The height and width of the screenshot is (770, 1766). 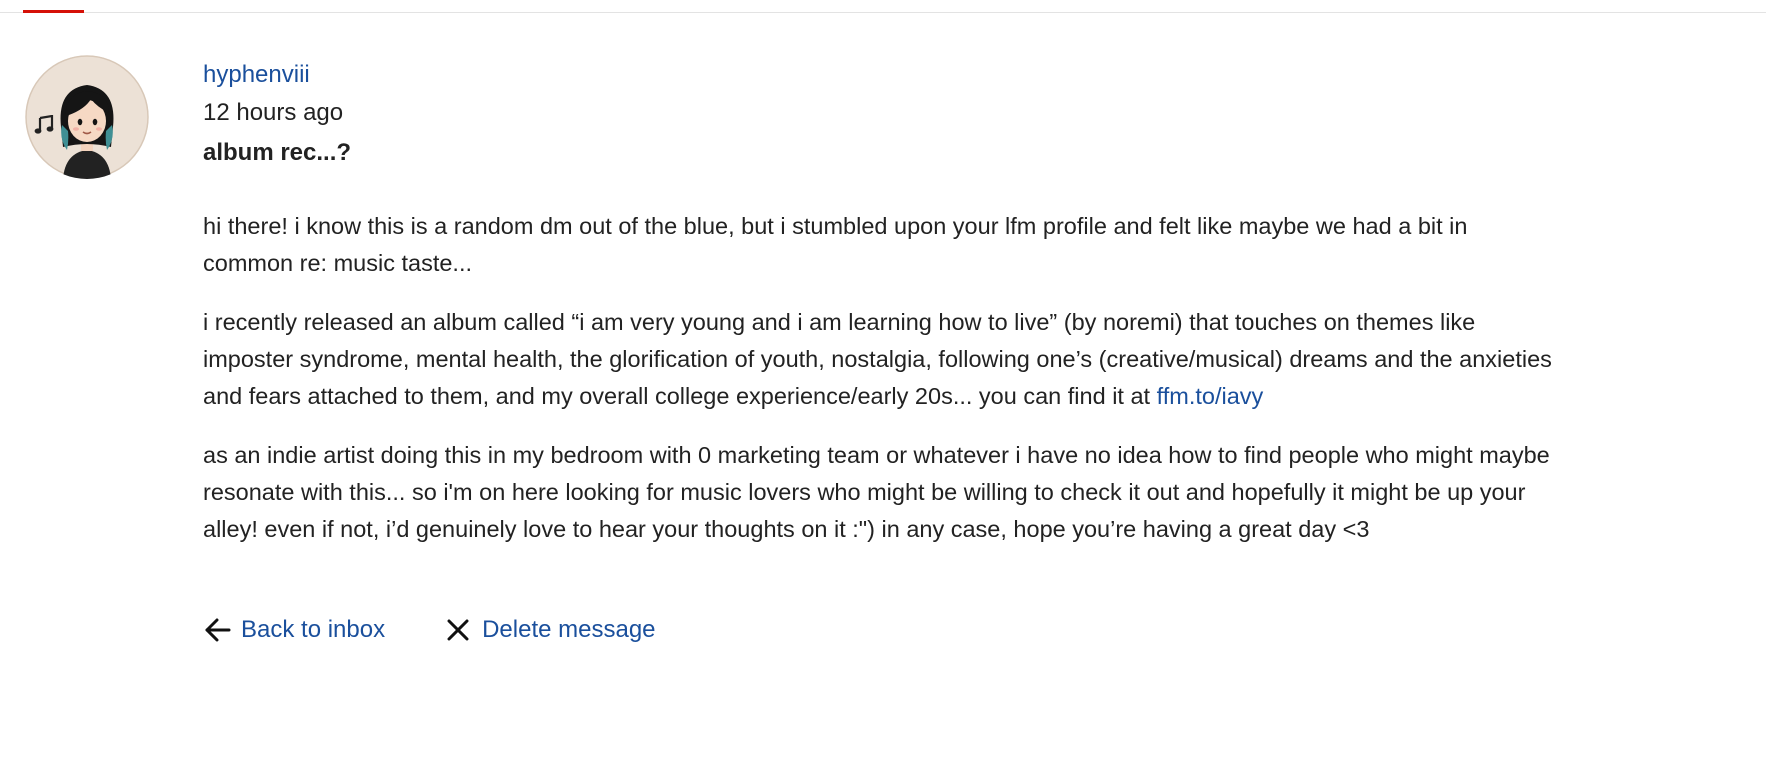 I want to click on message-actions: Back to inbox Delete message, so click(x=429, y=630).